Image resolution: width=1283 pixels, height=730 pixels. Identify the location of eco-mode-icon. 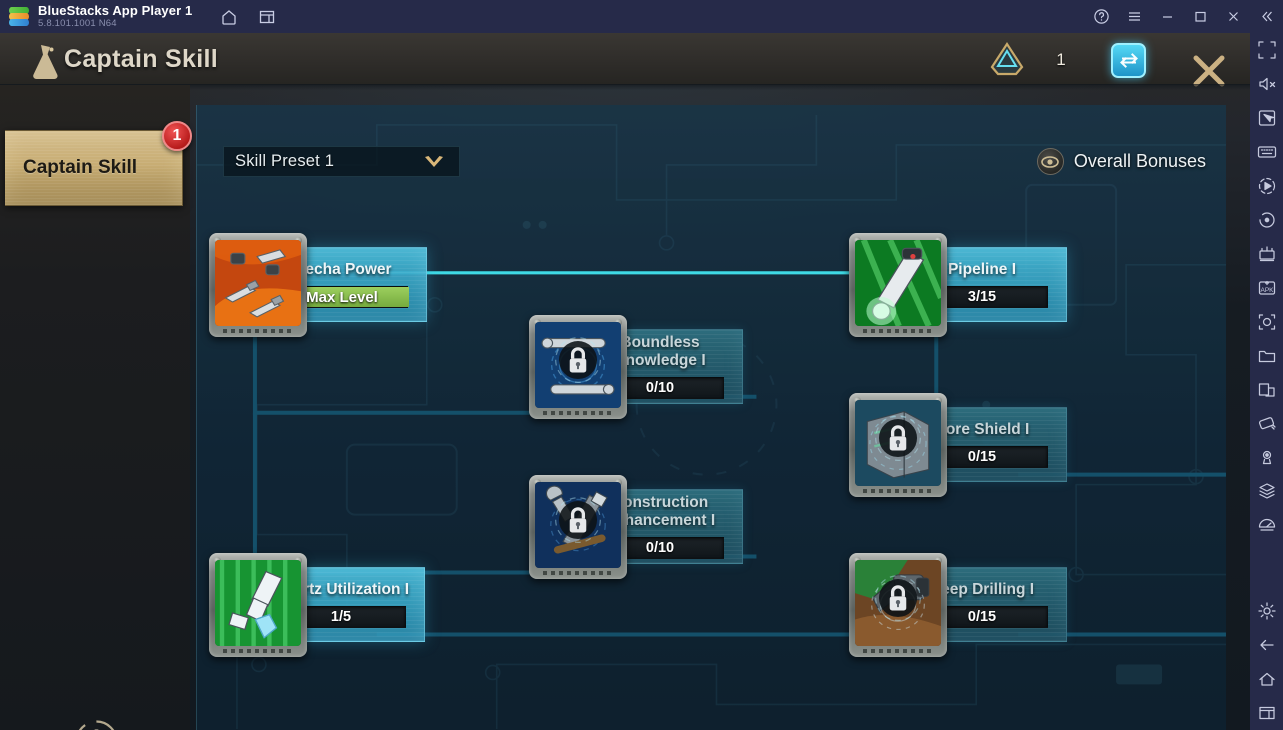
(1266, 491).